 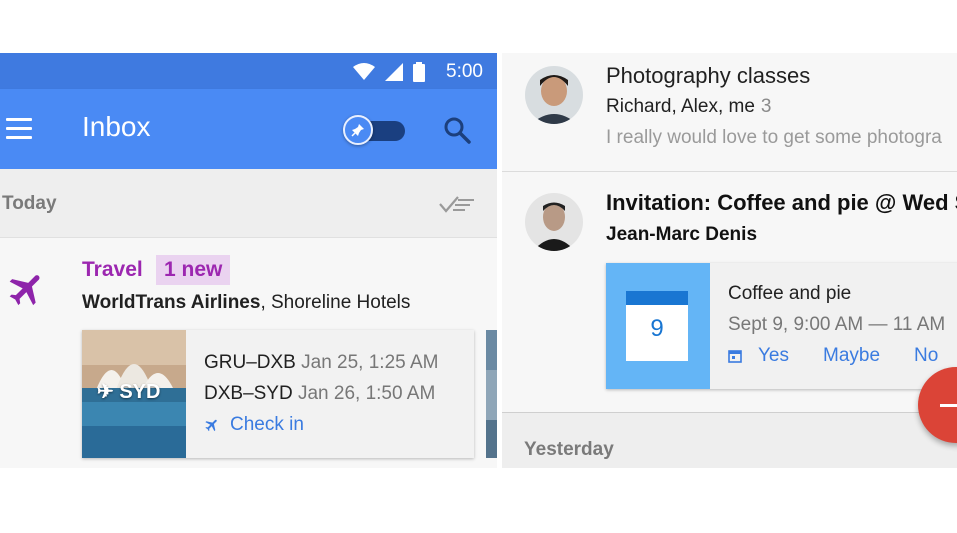 What do you see at coordinates (491, 394) in the screenshot?
I see `next-trip-card-peek` at bounding box center [491, 394].